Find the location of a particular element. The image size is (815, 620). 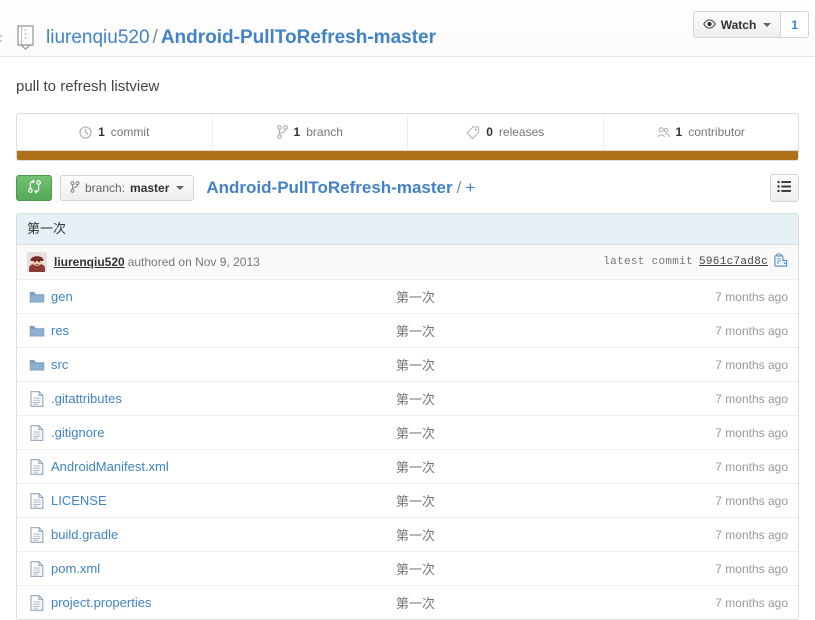

stat-branches-label: branch is located at coordinates (324, 132).